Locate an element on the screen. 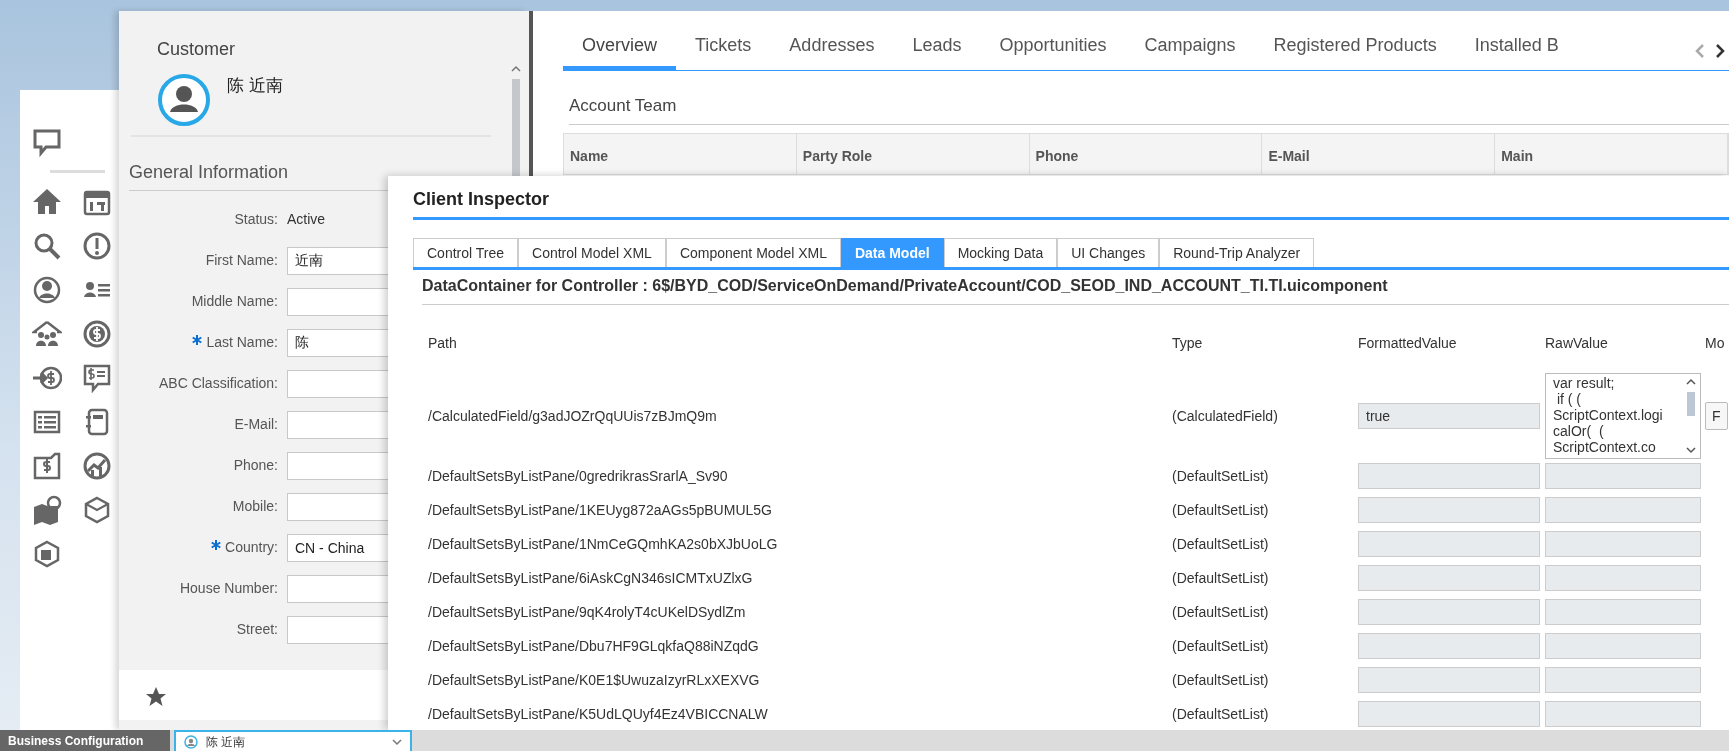 The width and height of the screenshot is (1729, 751). panel-title: Customer is located at coordinates (196, 49).